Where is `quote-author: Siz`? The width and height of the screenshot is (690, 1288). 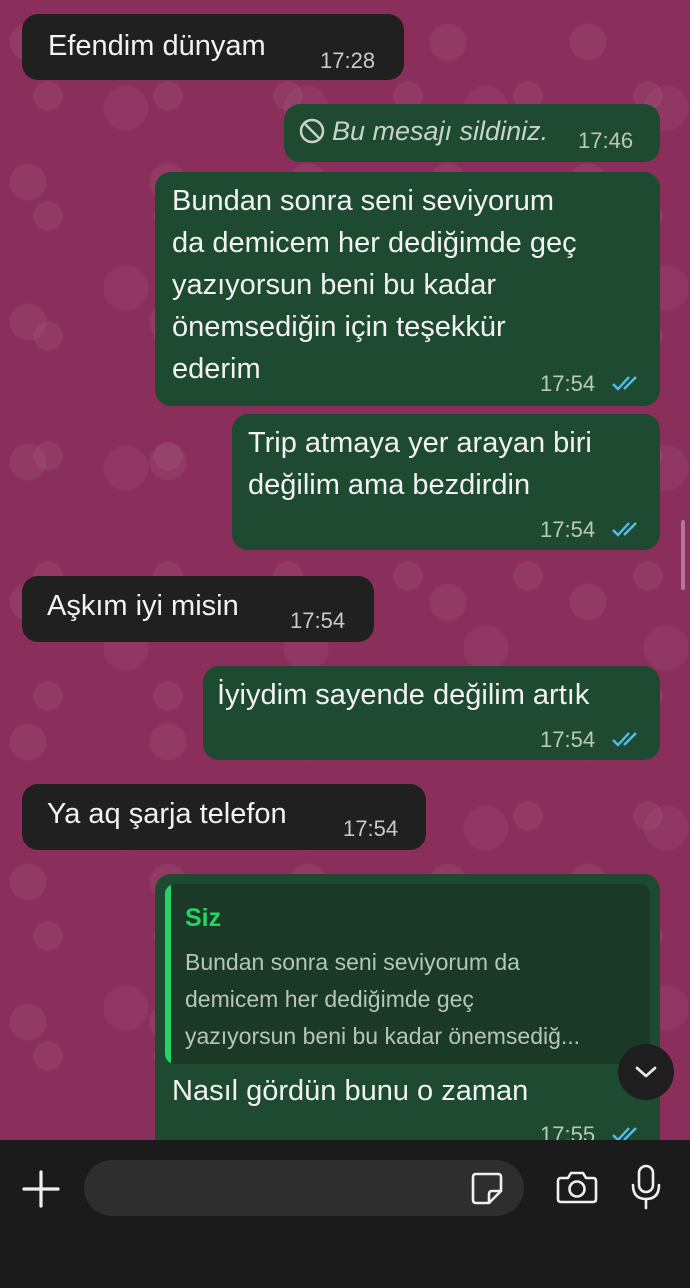
quote-author: Siz is located at coordinates (203, 918).